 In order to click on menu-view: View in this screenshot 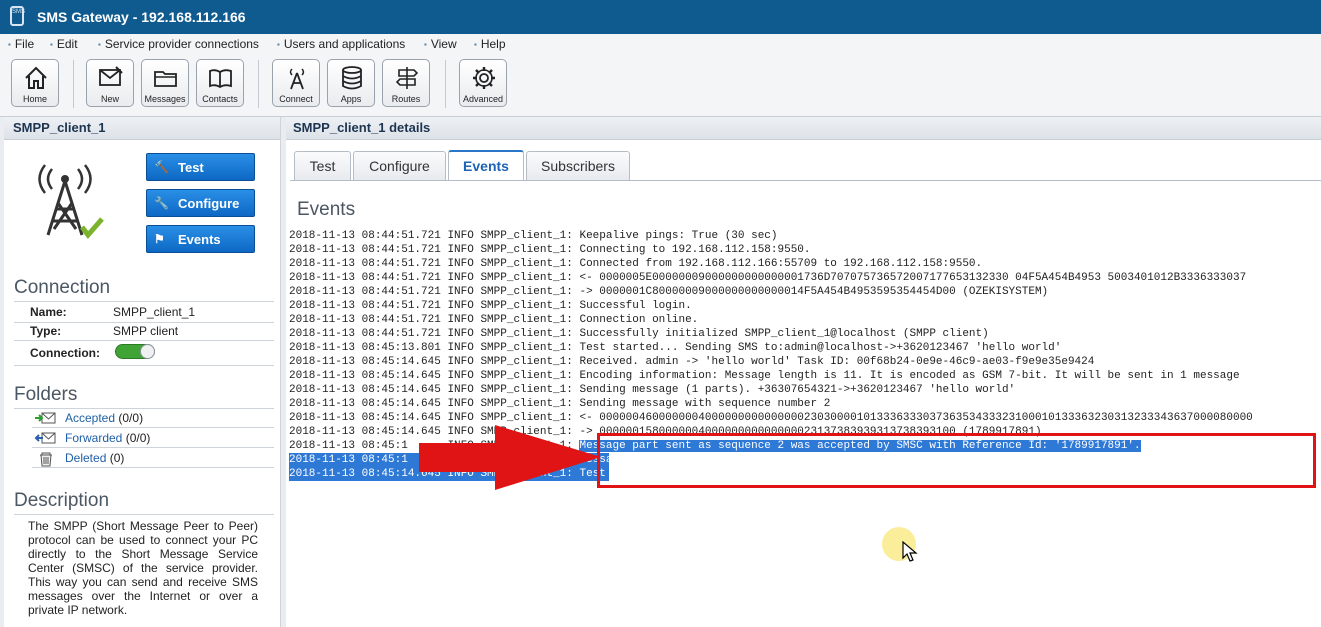, I will do `click(440, 44)`.